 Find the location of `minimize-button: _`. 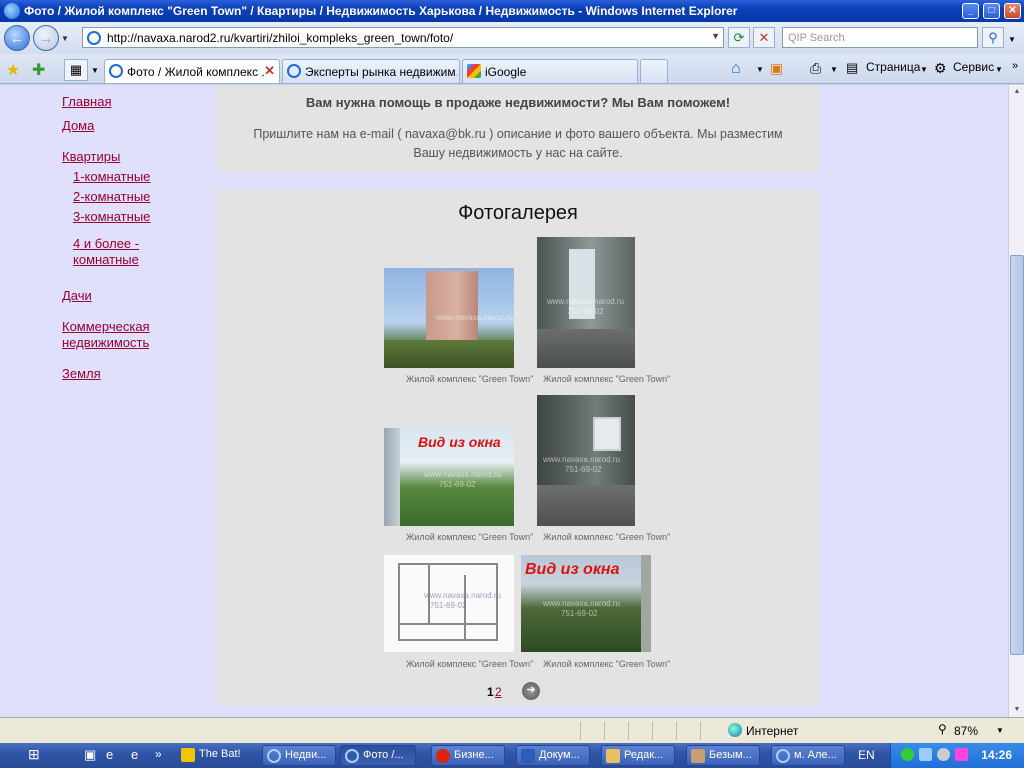

minimize-button: _ is located at coordinates (970, 11).